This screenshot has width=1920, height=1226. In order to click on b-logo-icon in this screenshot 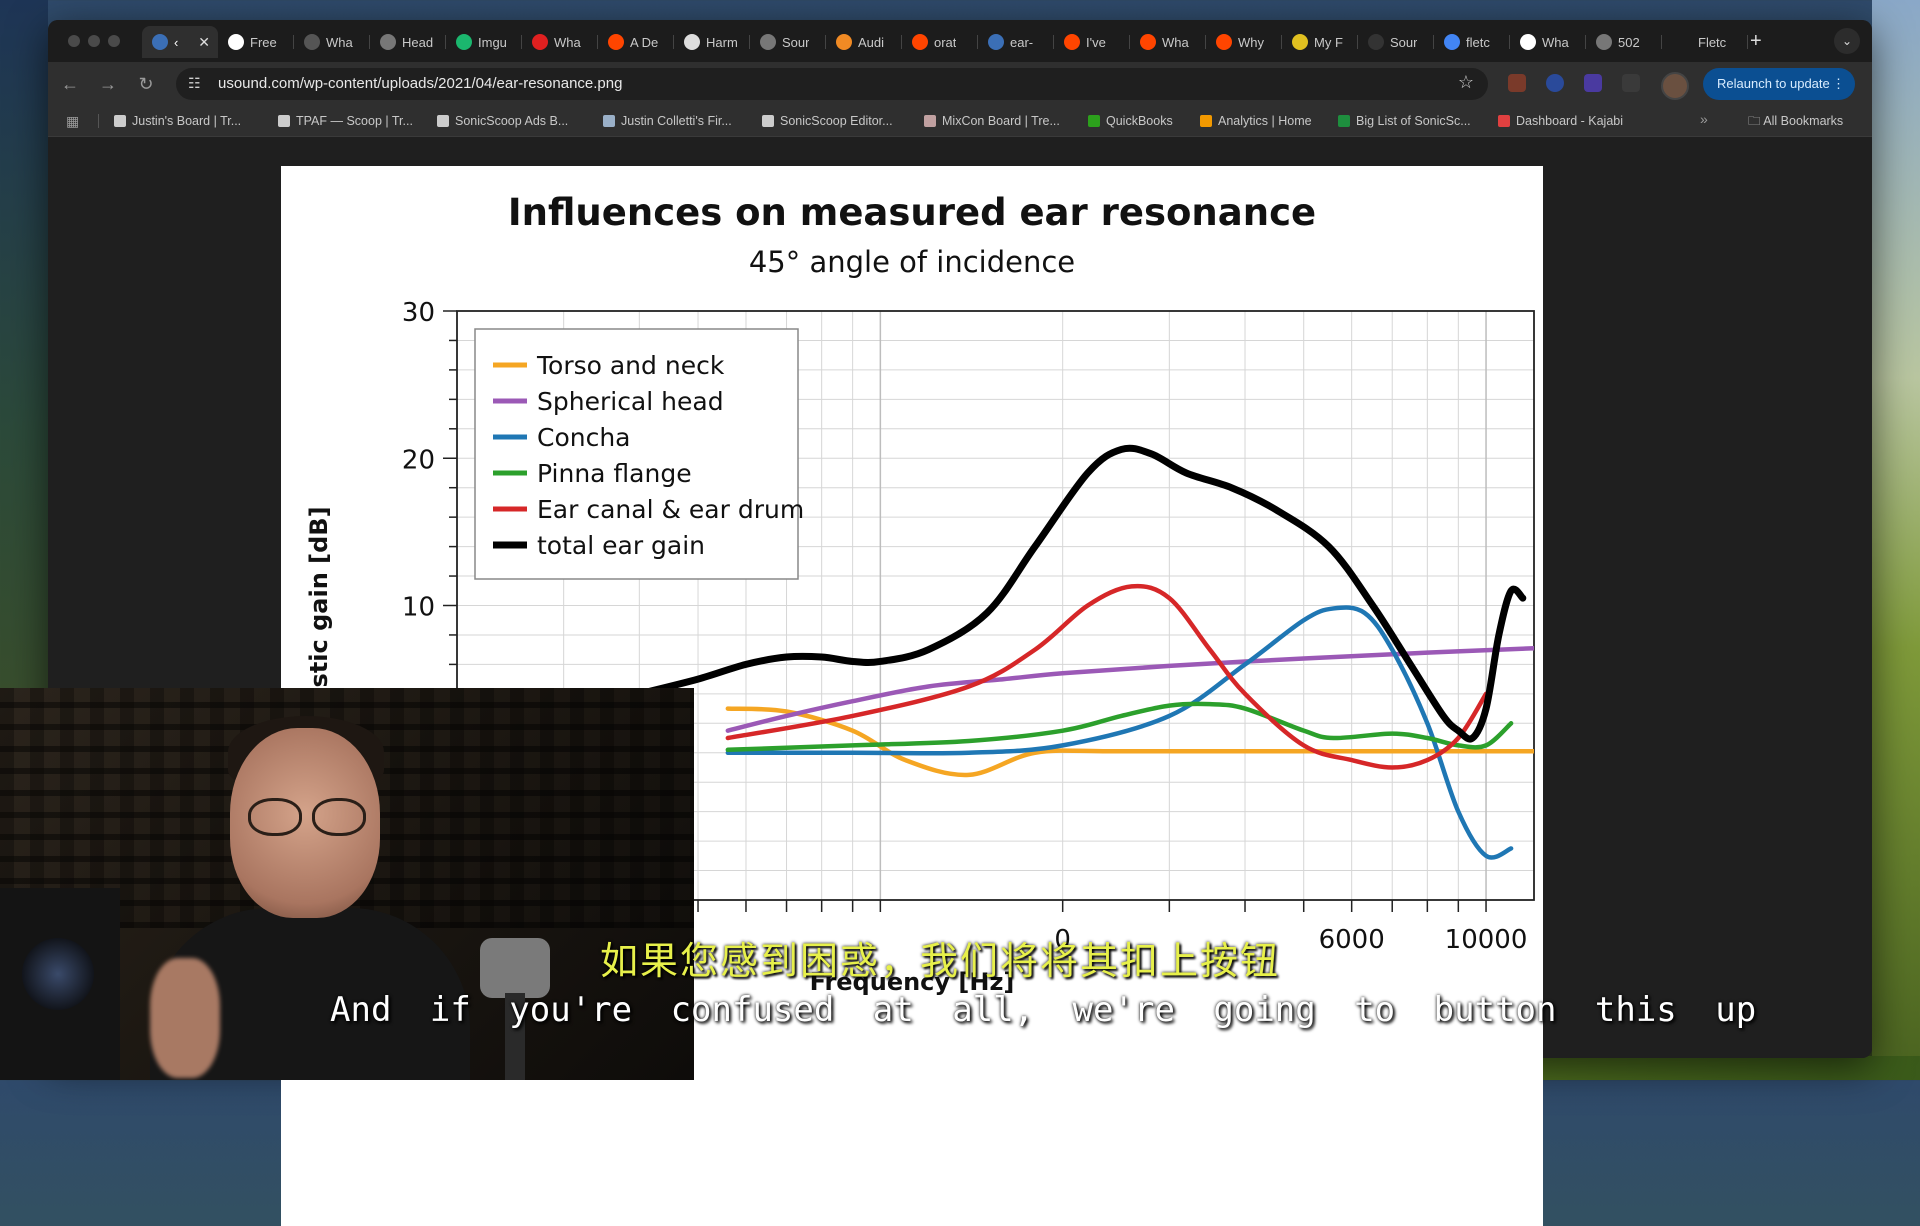, I will do `click(844, 42)`.